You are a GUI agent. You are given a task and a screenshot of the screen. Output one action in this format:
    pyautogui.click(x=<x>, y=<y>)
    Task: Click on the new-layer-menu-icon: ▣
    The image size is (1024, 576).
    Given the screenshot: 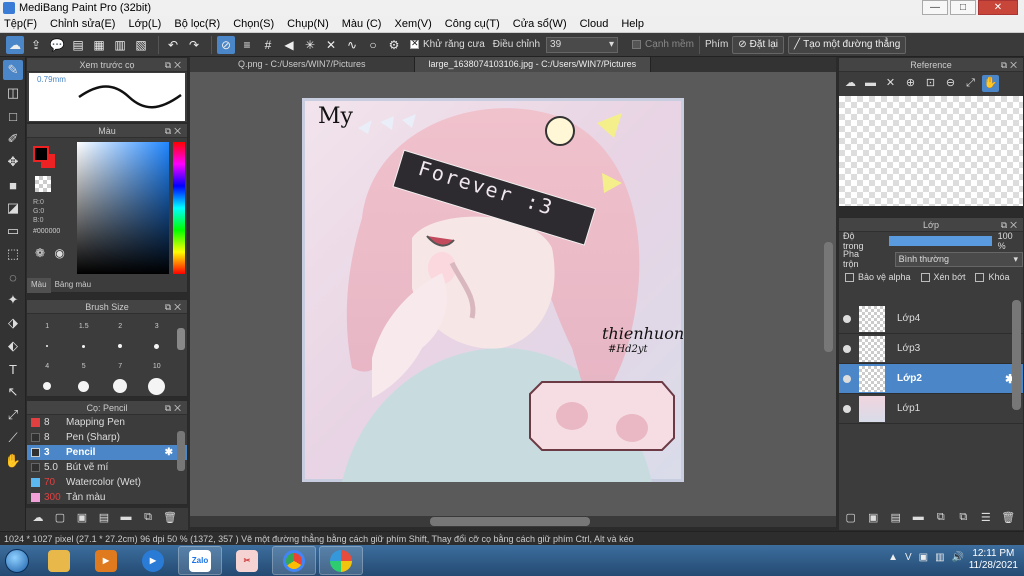 What is the action you would take?
    pyautogui.click(x=874, y=517)
    